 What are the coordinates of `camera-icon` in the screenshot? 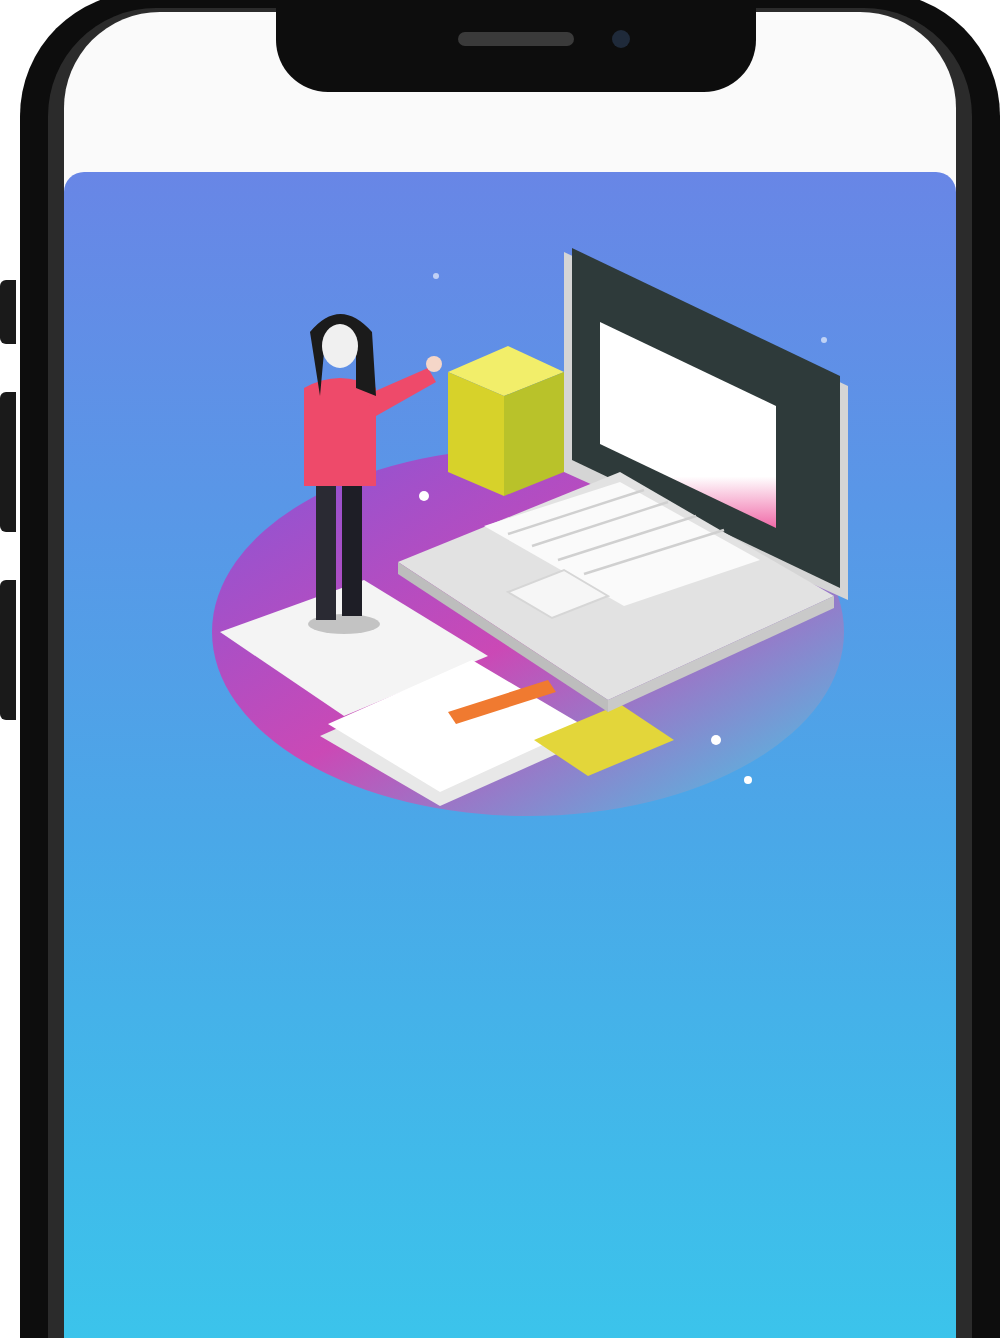 It's located at (621, 39).